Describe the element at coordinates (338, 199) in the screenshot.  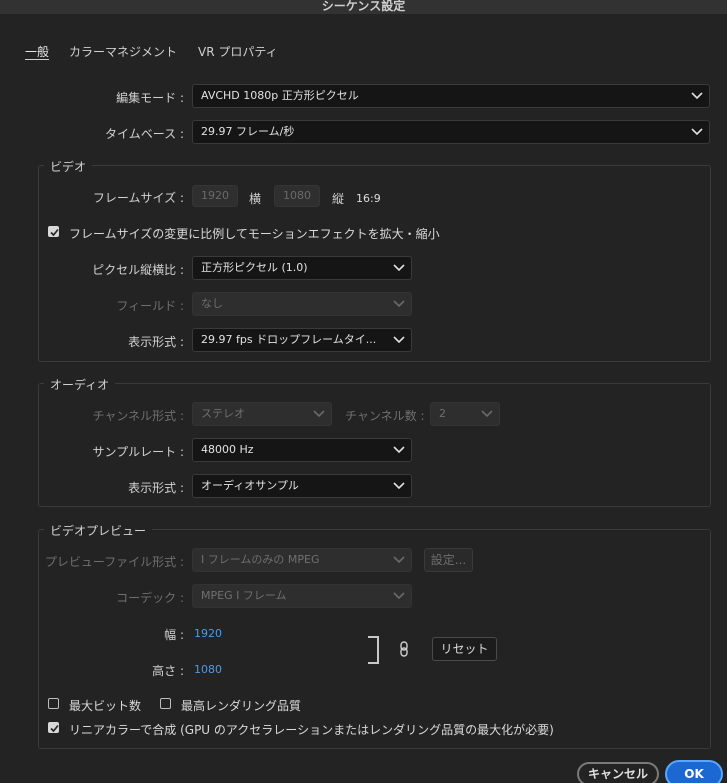
I see `frame-height-unit: 縦` at that location.